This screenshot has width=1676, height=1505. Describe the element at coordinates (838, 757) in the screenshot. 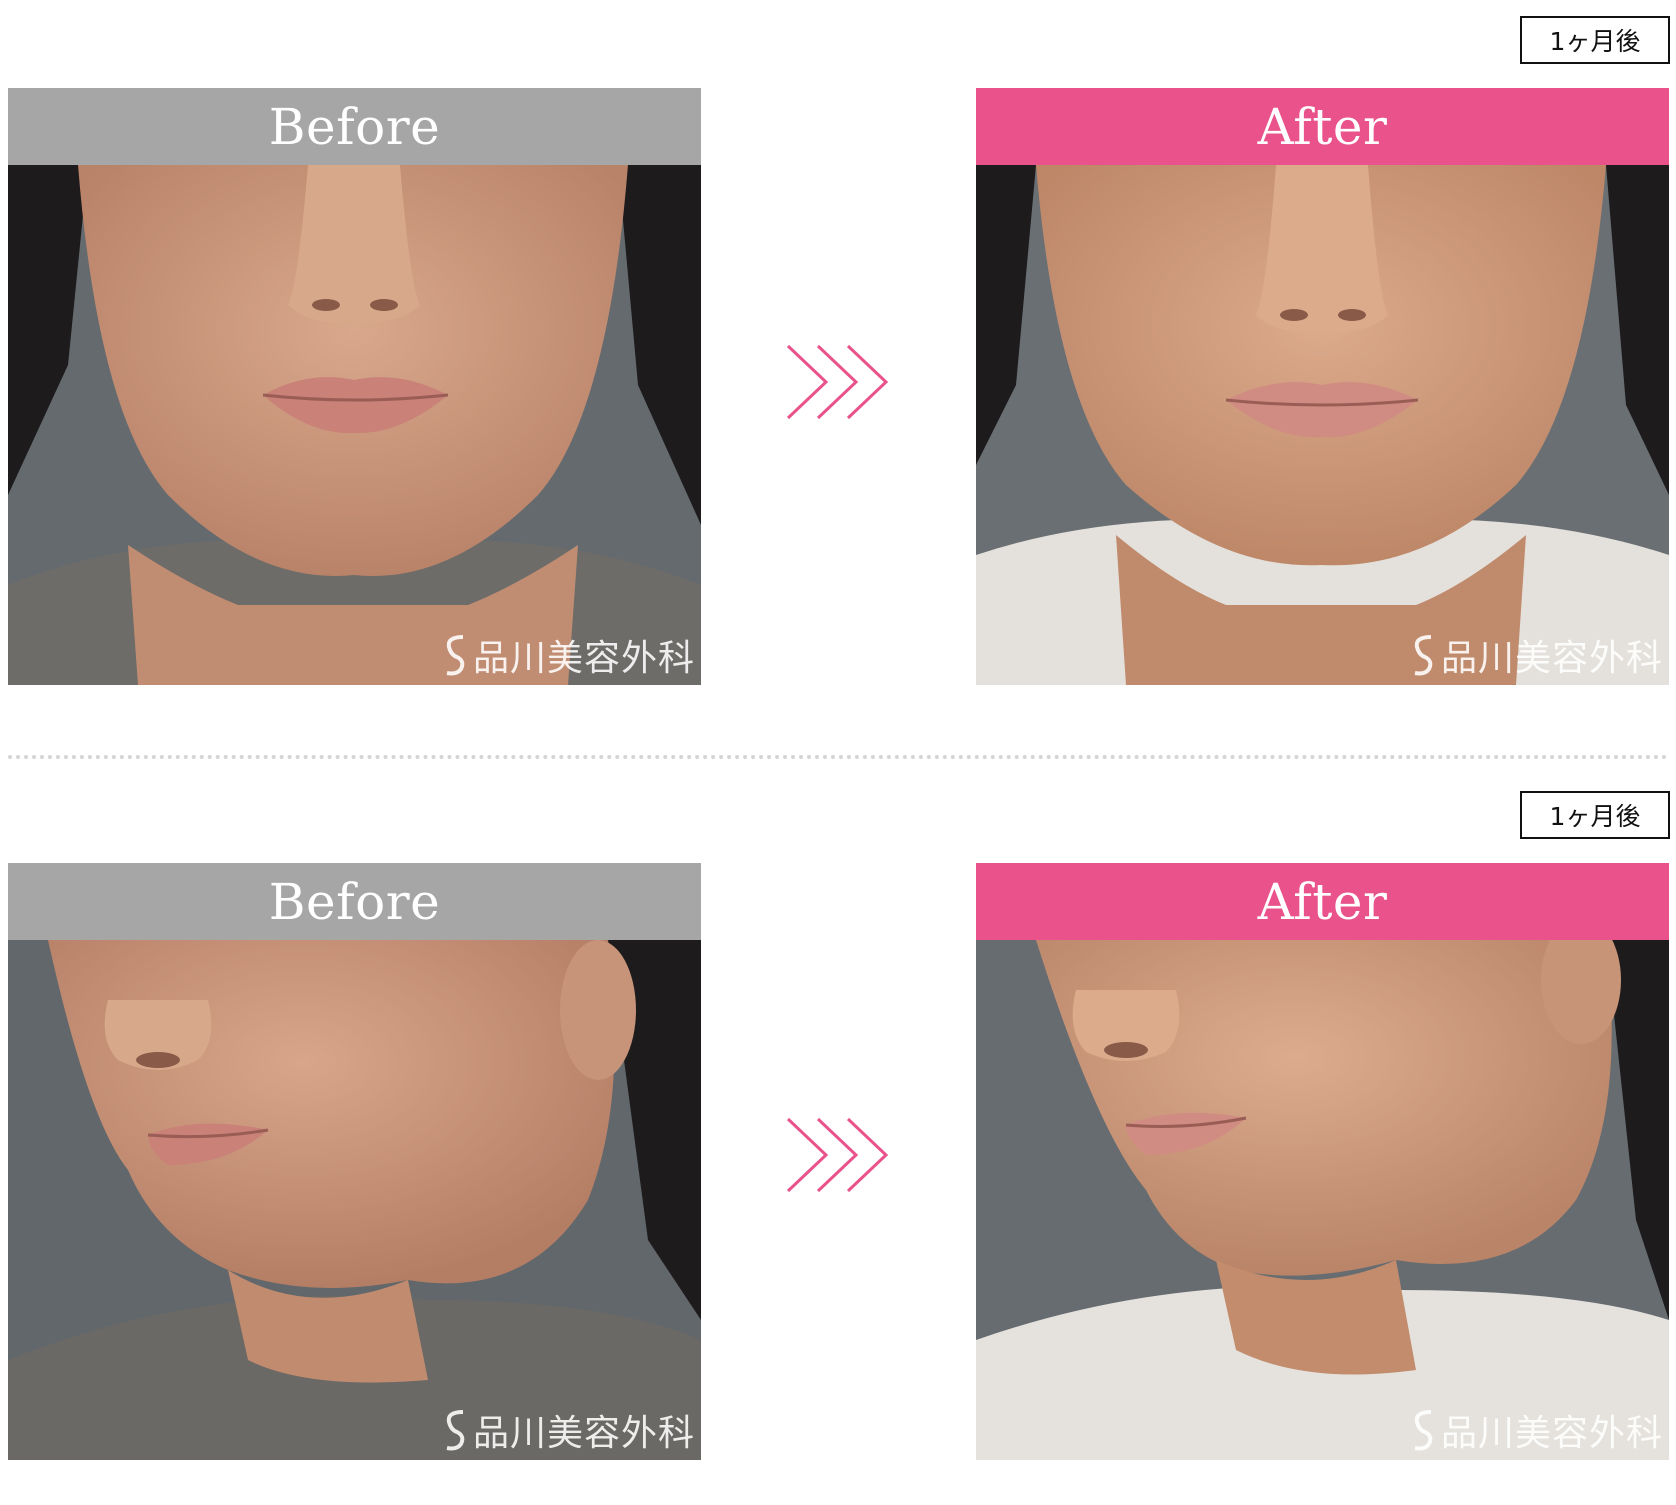

I see `dotted-divider` at that location.